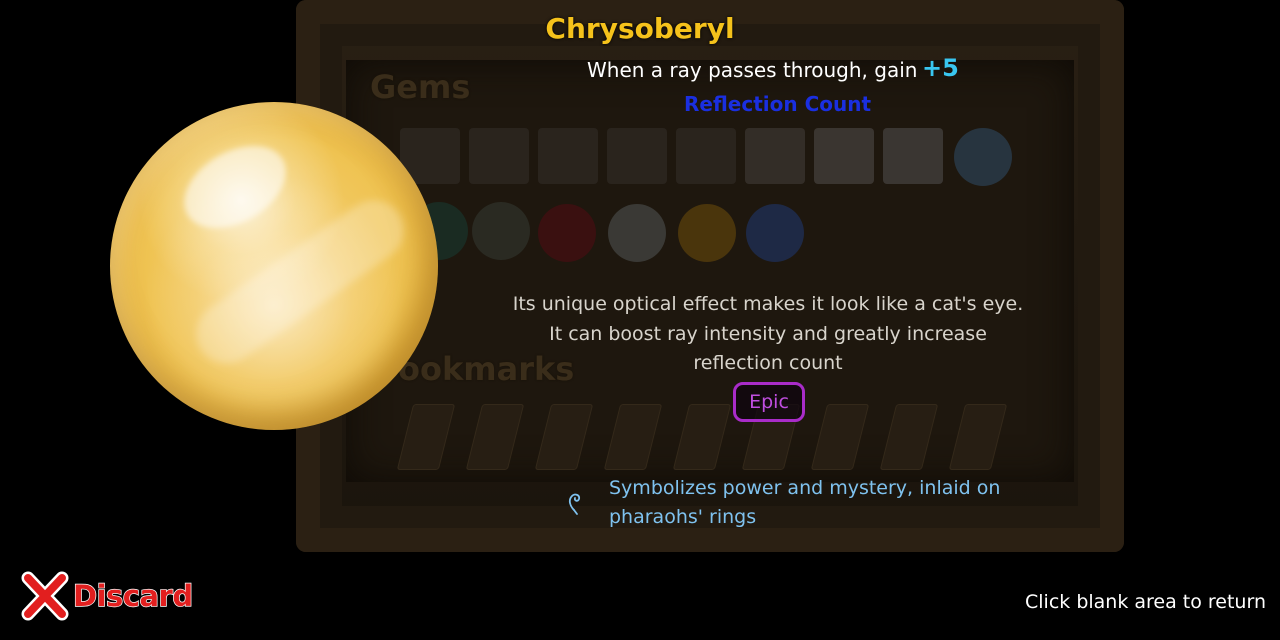 The height and width of the screenshot is (640, 1280). Describe the element at coordinates (1145, 602) in the screenshot. I see `return-hint: Click blank area to return` at that location.